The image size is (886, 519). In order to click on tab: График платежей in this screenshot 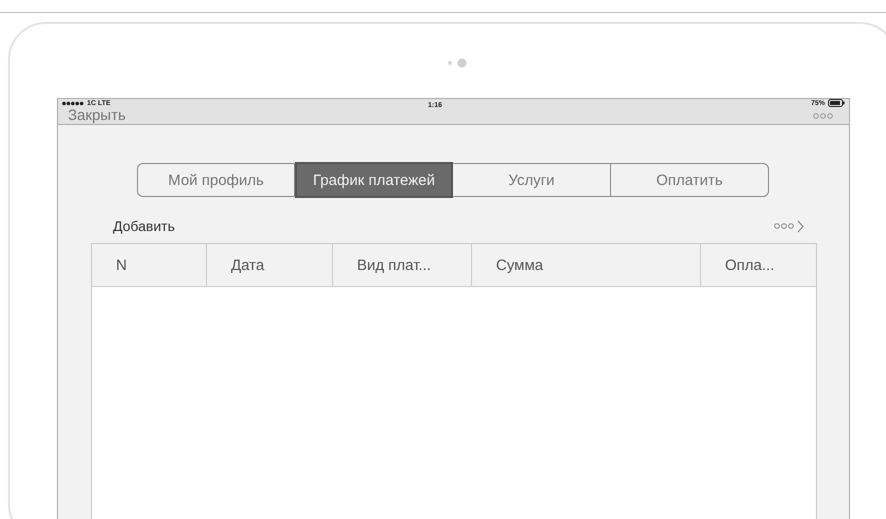, I will do `click(374, 180)`.